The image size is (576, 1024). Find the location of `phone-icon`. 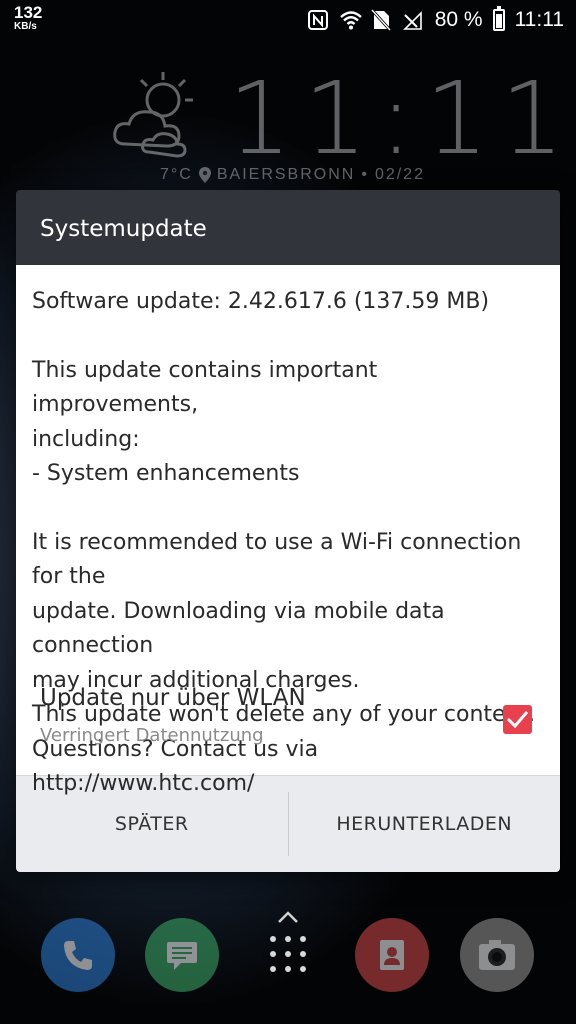

phone-icon is located at coordinates (78, 955).